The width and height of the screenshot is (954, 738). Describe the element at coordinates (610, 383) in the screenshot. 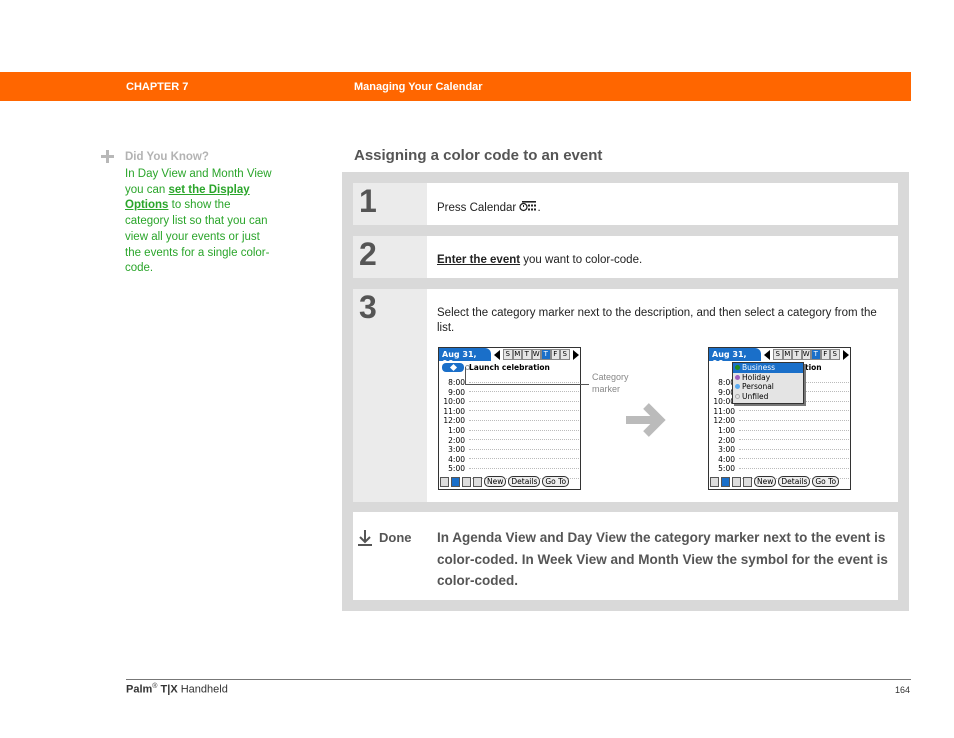

I see `category-marker-callout: Category marker` at that location.